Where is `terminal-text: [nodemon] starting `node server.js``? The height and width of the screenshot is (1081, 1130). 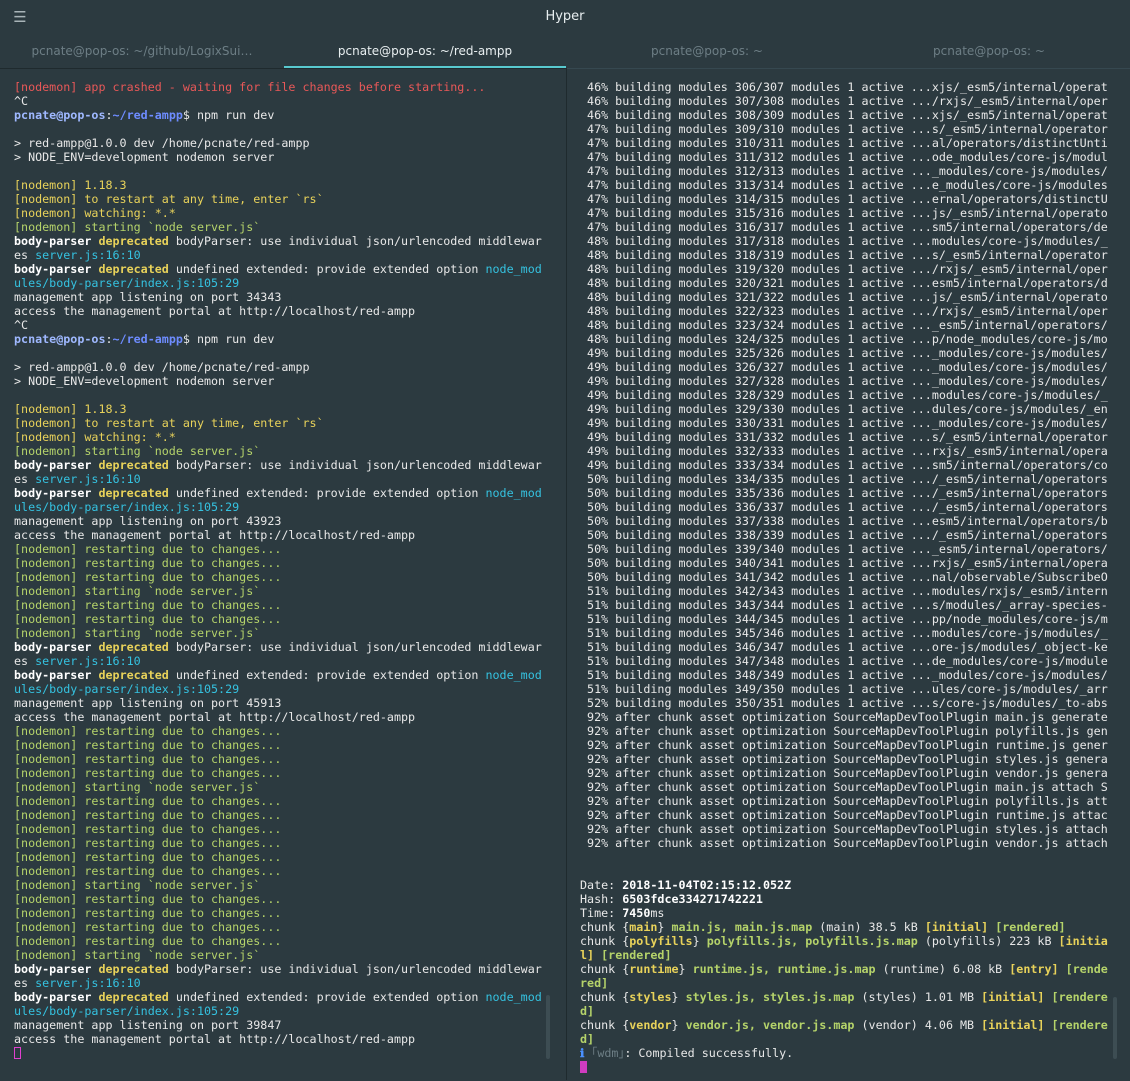 terminal-text: [nodemon] starting `node server.js` is located at coordinates (137, 955).